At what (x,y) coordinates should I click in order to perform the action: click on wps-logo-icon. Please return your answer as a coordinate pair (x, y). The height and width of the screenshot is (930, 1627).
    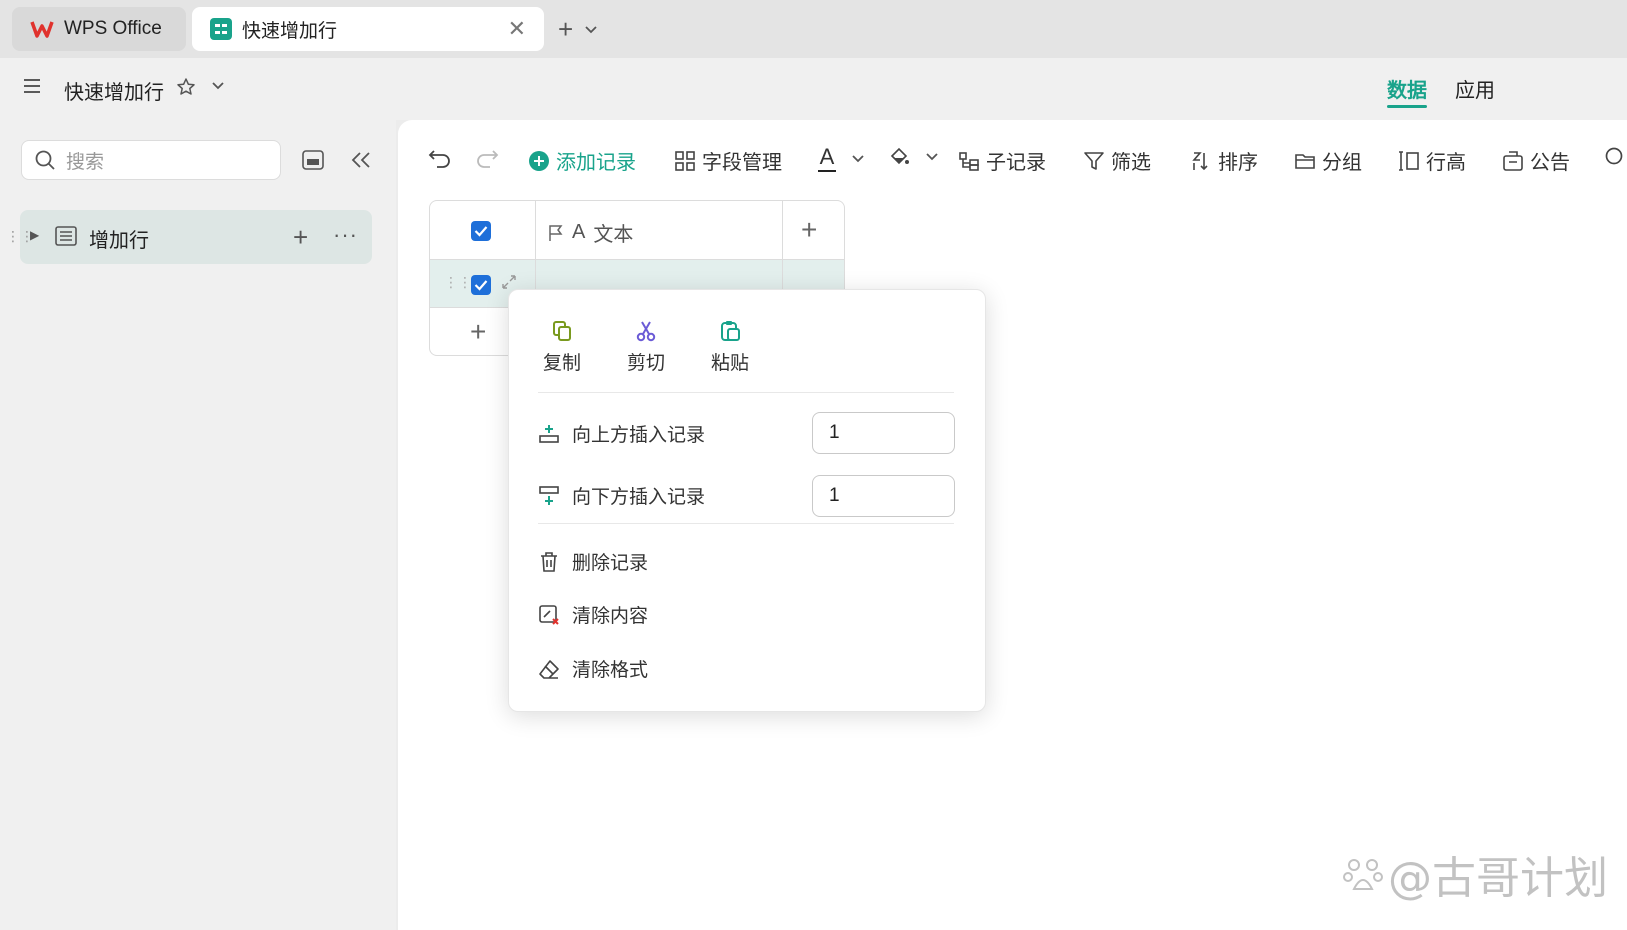
    Looking at the image, I should click on (42, 29).